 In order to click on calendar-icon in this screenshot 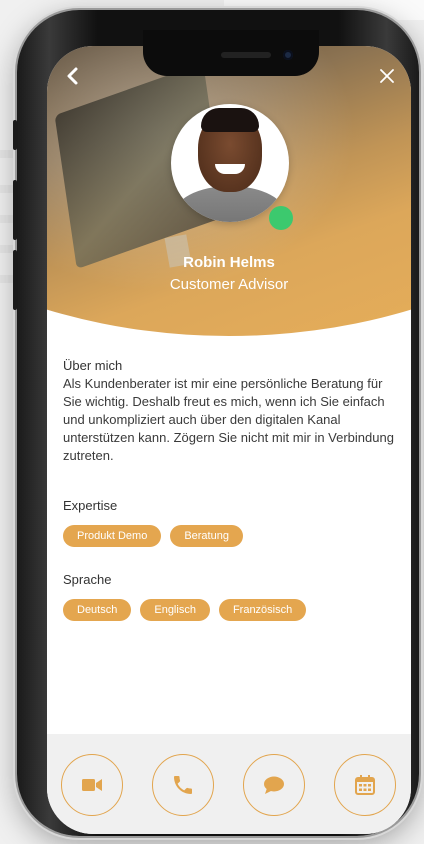, I will do `click(365, 785)`.